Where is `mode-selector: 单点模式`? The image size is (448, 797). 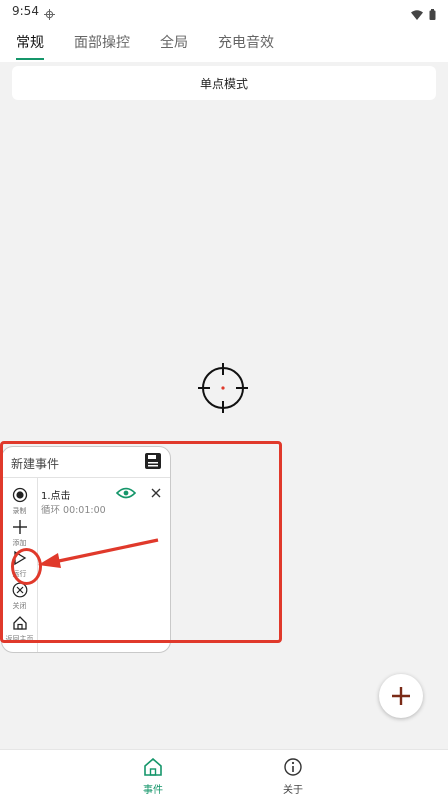 mode-selector: 单点模式 is located at coordinates (224, 83).